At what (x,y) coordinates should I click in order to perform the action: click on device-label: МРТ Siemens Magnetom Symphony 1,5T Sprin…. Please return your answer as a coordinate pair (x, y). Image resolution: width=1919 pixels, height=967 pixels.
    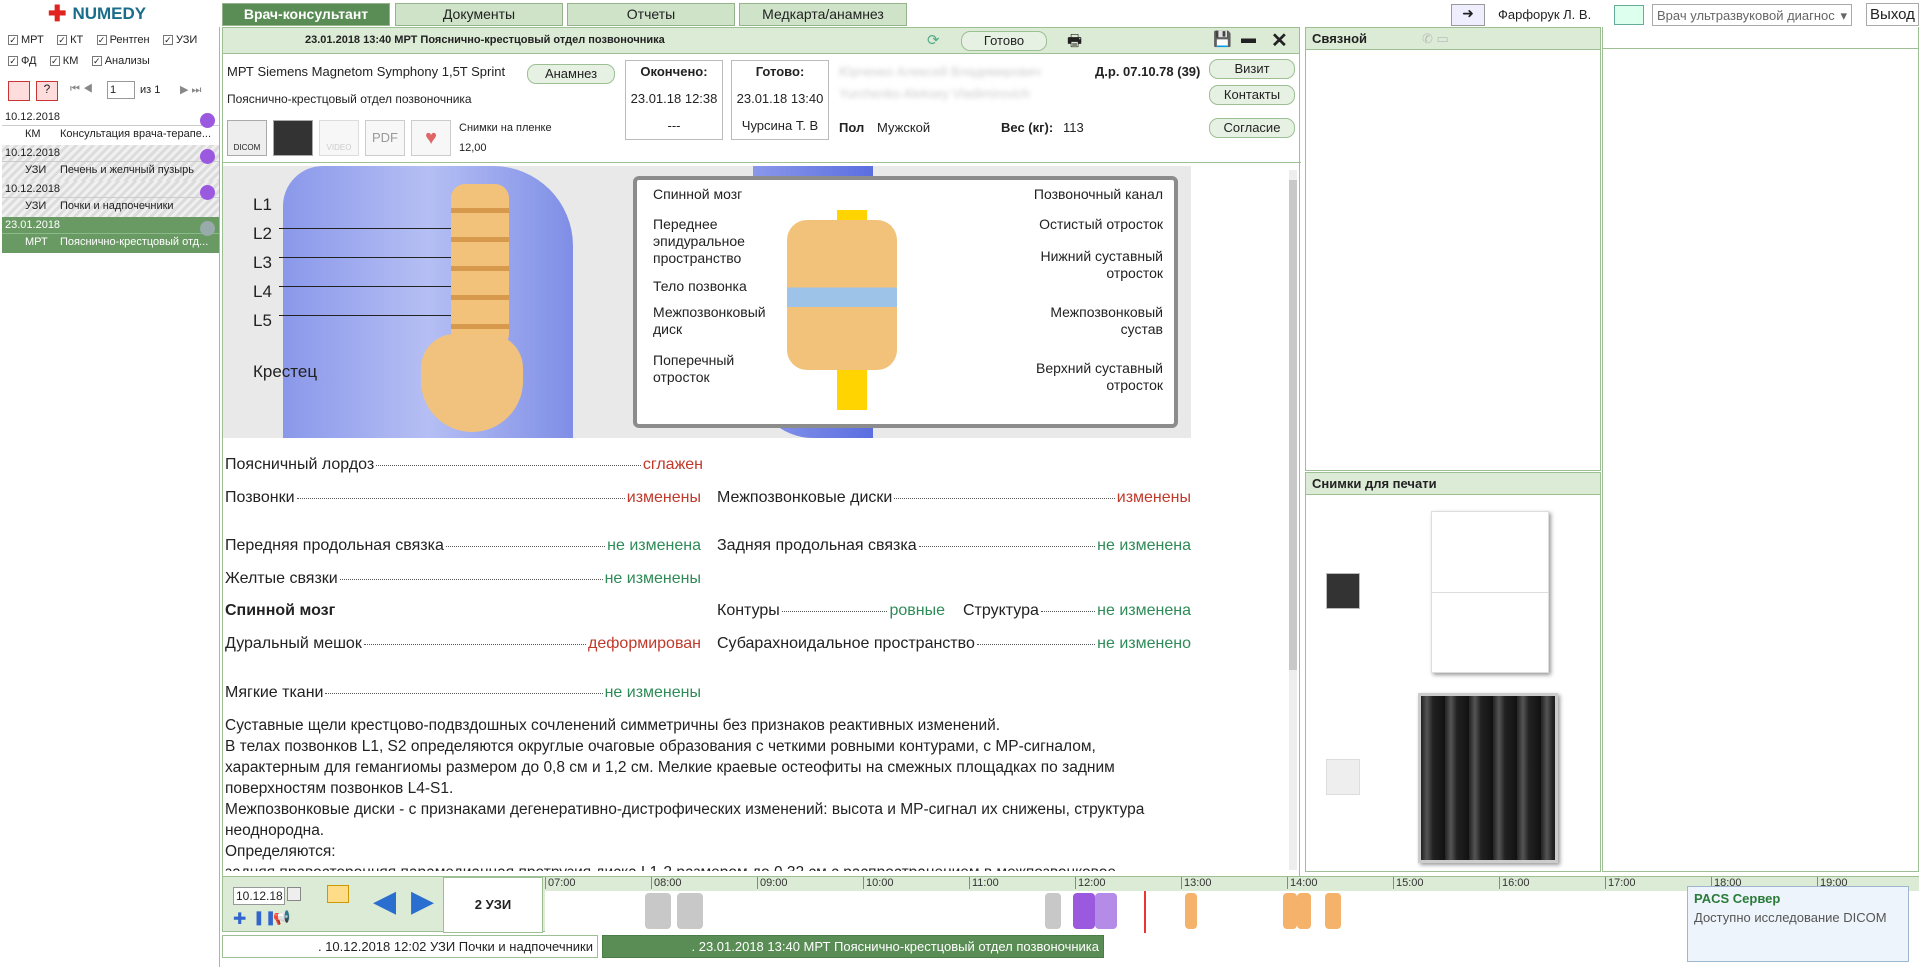
    Looking at the image, I should click on (366, 71).